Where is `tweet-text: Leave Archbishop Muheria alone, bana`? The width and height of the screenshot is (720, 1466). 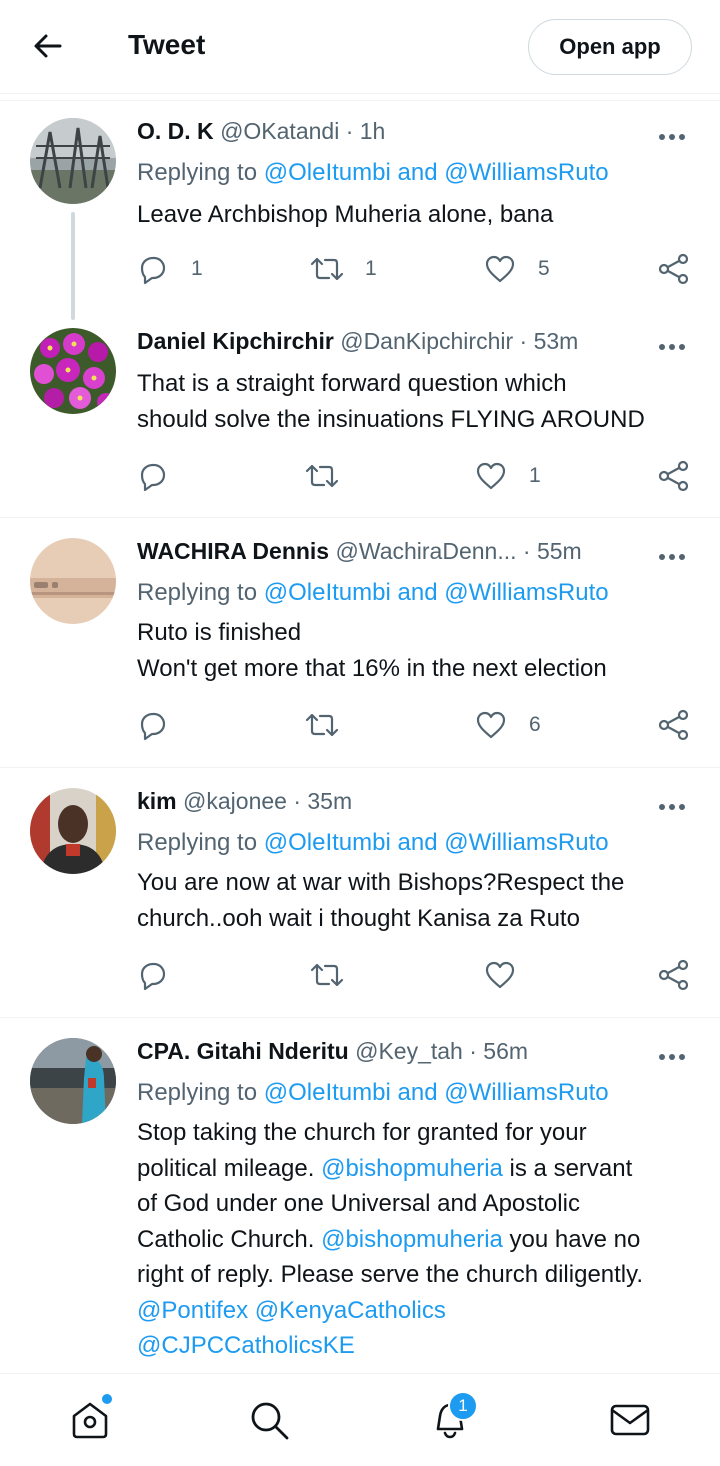 tweet-text: Leave Archbishop Muheria alone, bana is located at coordinates (345, 214).